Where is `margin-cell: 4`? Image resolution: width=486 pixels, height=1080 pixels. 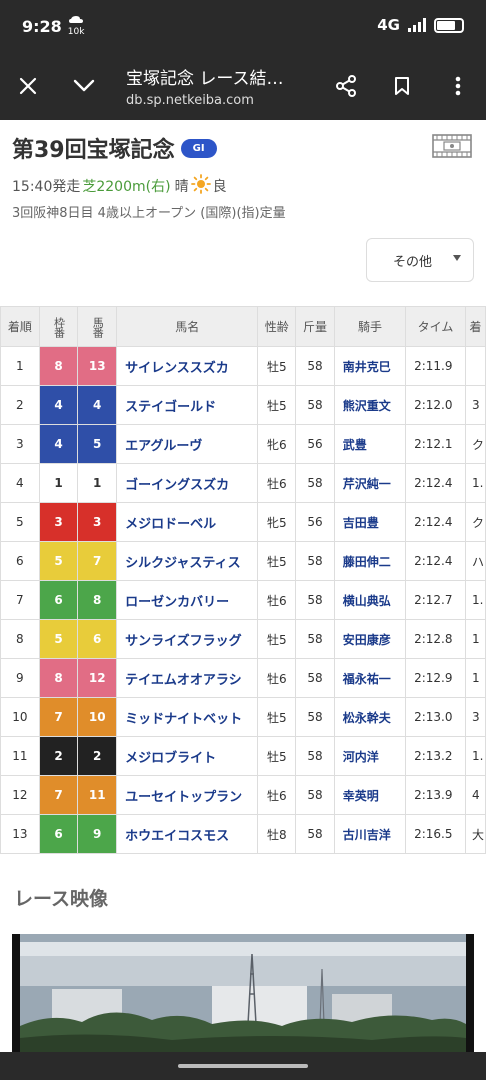
margin-cell: 4 is located at coordinates (475, 795).